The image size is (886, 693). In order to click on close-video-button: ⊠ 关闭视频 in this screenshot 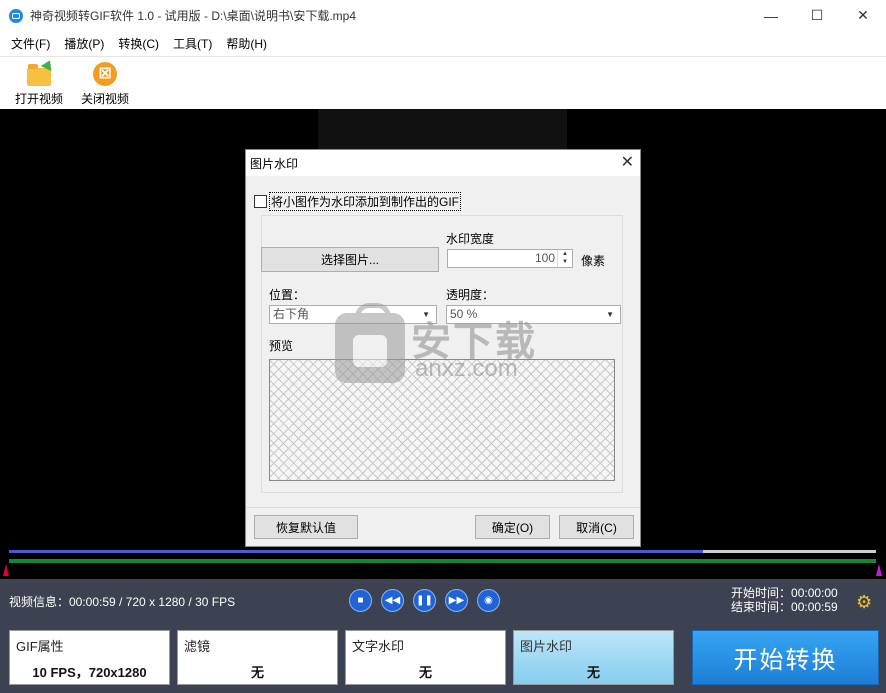, I will do `click(105, 84)`.